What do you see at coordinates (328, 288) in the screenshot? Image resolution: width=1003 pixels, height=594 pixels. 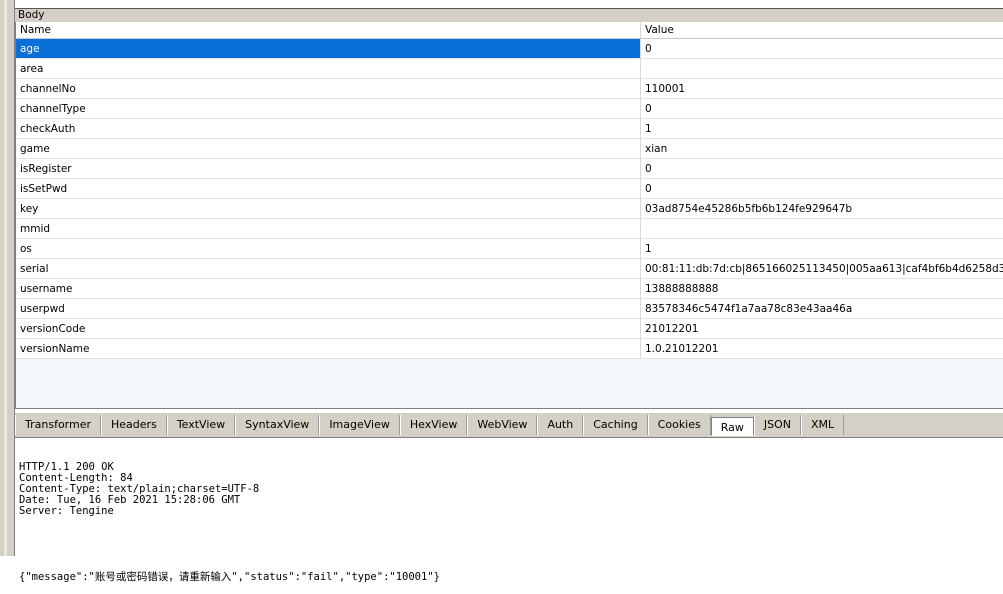 I see `row-name-cell: username` at bounding box center [328, 288].